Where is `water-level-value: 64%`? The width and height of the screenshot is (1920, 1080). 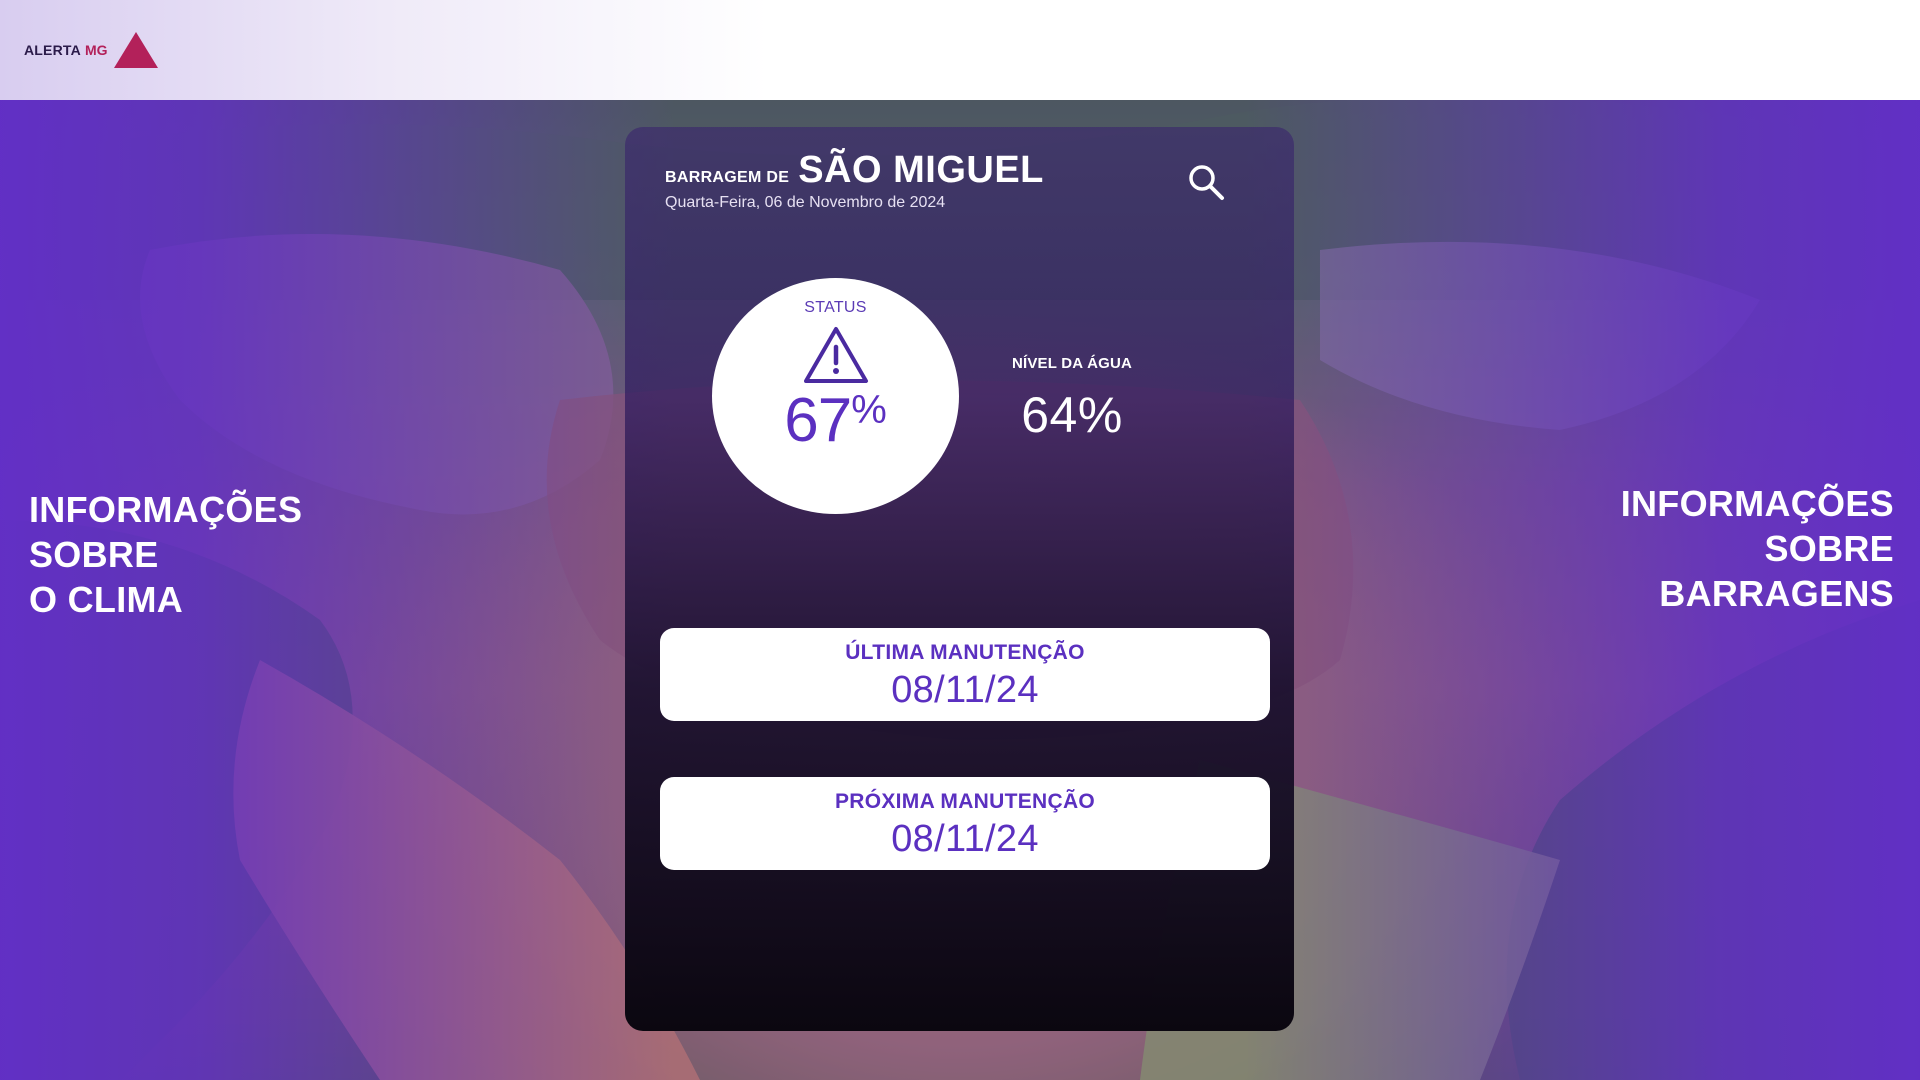
water-level-value: 64% is located at coordinates (1072, 415).